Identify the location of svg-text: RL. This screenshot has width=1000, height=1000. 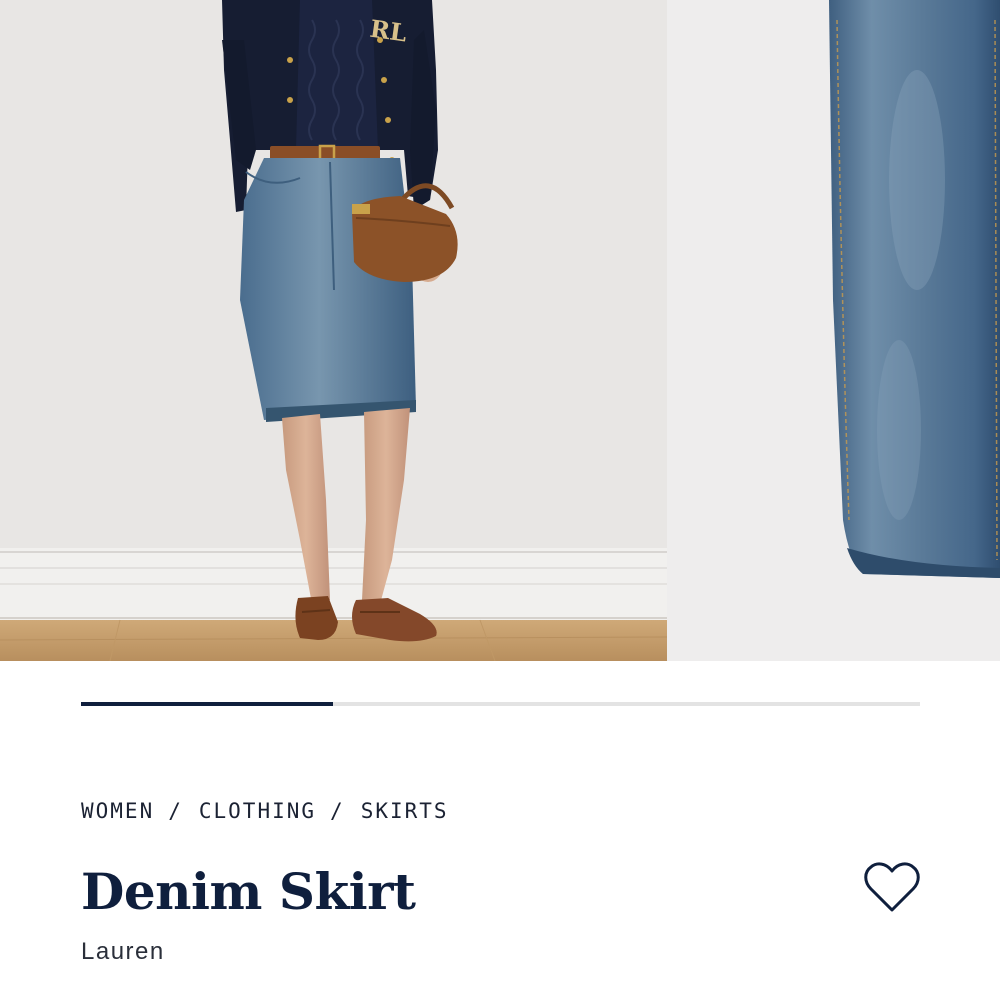
(388, 31).